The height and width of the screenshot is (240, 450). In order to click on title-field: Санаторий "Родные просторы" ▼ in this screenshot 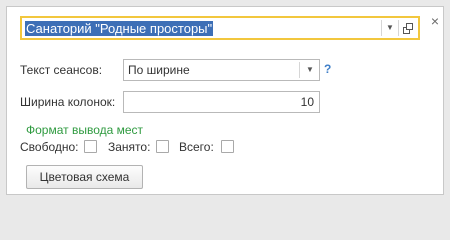, I will do `click(220, 28)`.